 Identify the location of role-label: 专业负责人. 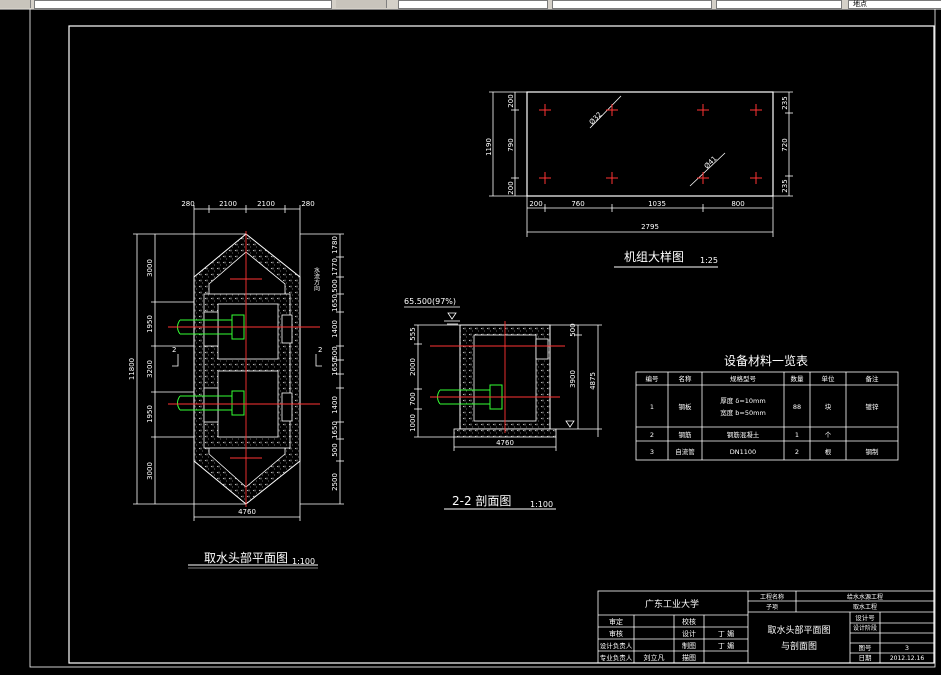
(616, 657).